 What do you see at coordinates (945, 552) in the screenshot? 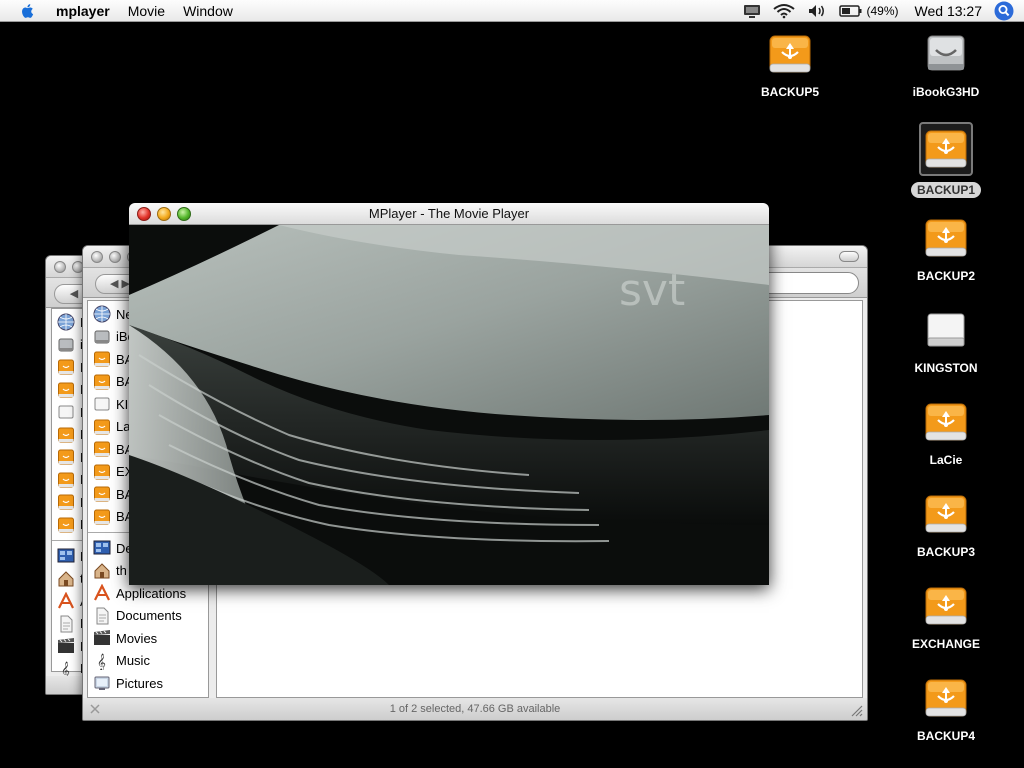
I see `desktop-icon-label: BACKUP3` at bounding box center [945, 552].